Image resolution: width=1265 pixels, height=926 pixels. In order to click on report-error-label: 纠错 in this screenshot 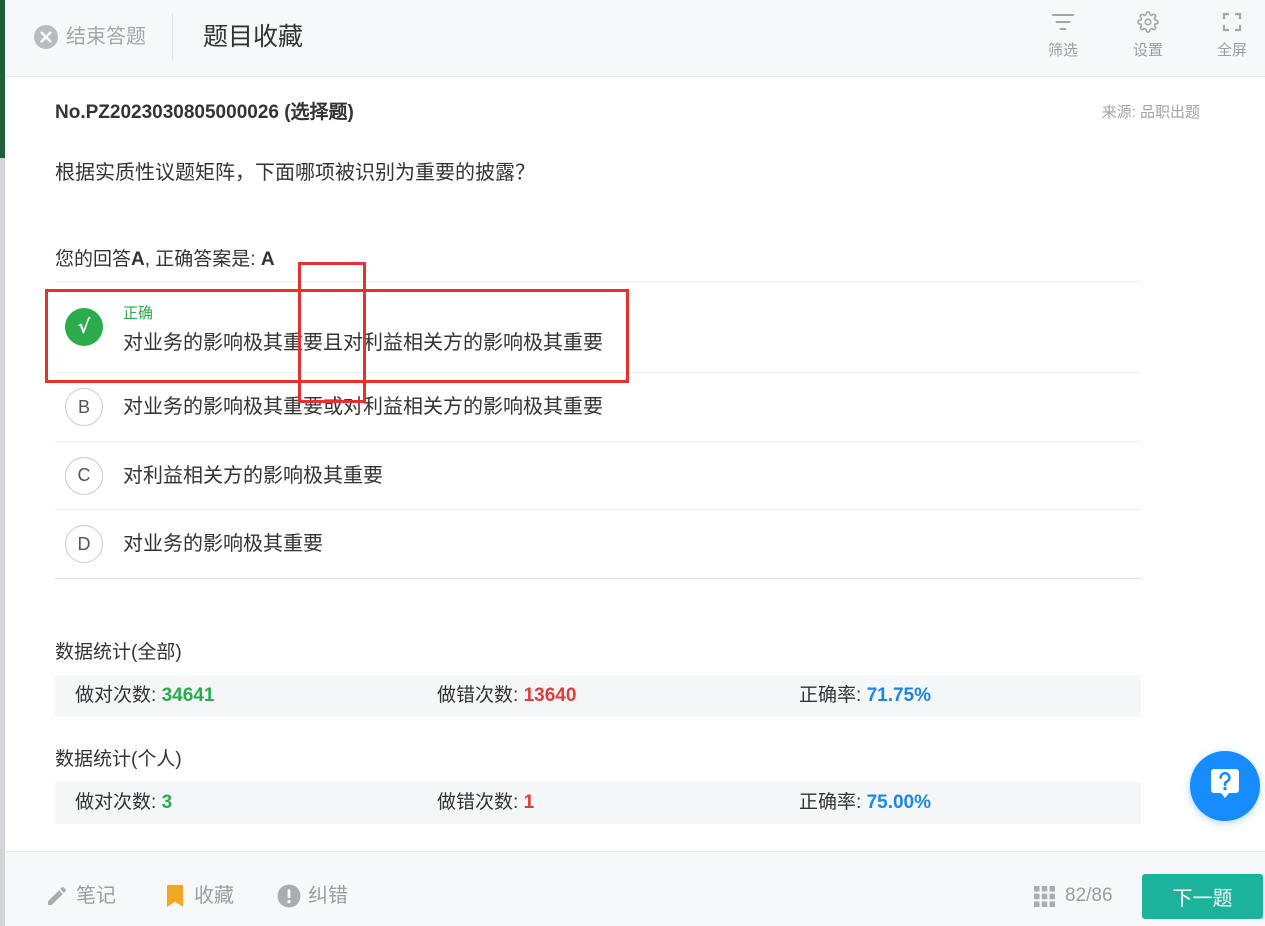, I will do `click(328, 896)`.